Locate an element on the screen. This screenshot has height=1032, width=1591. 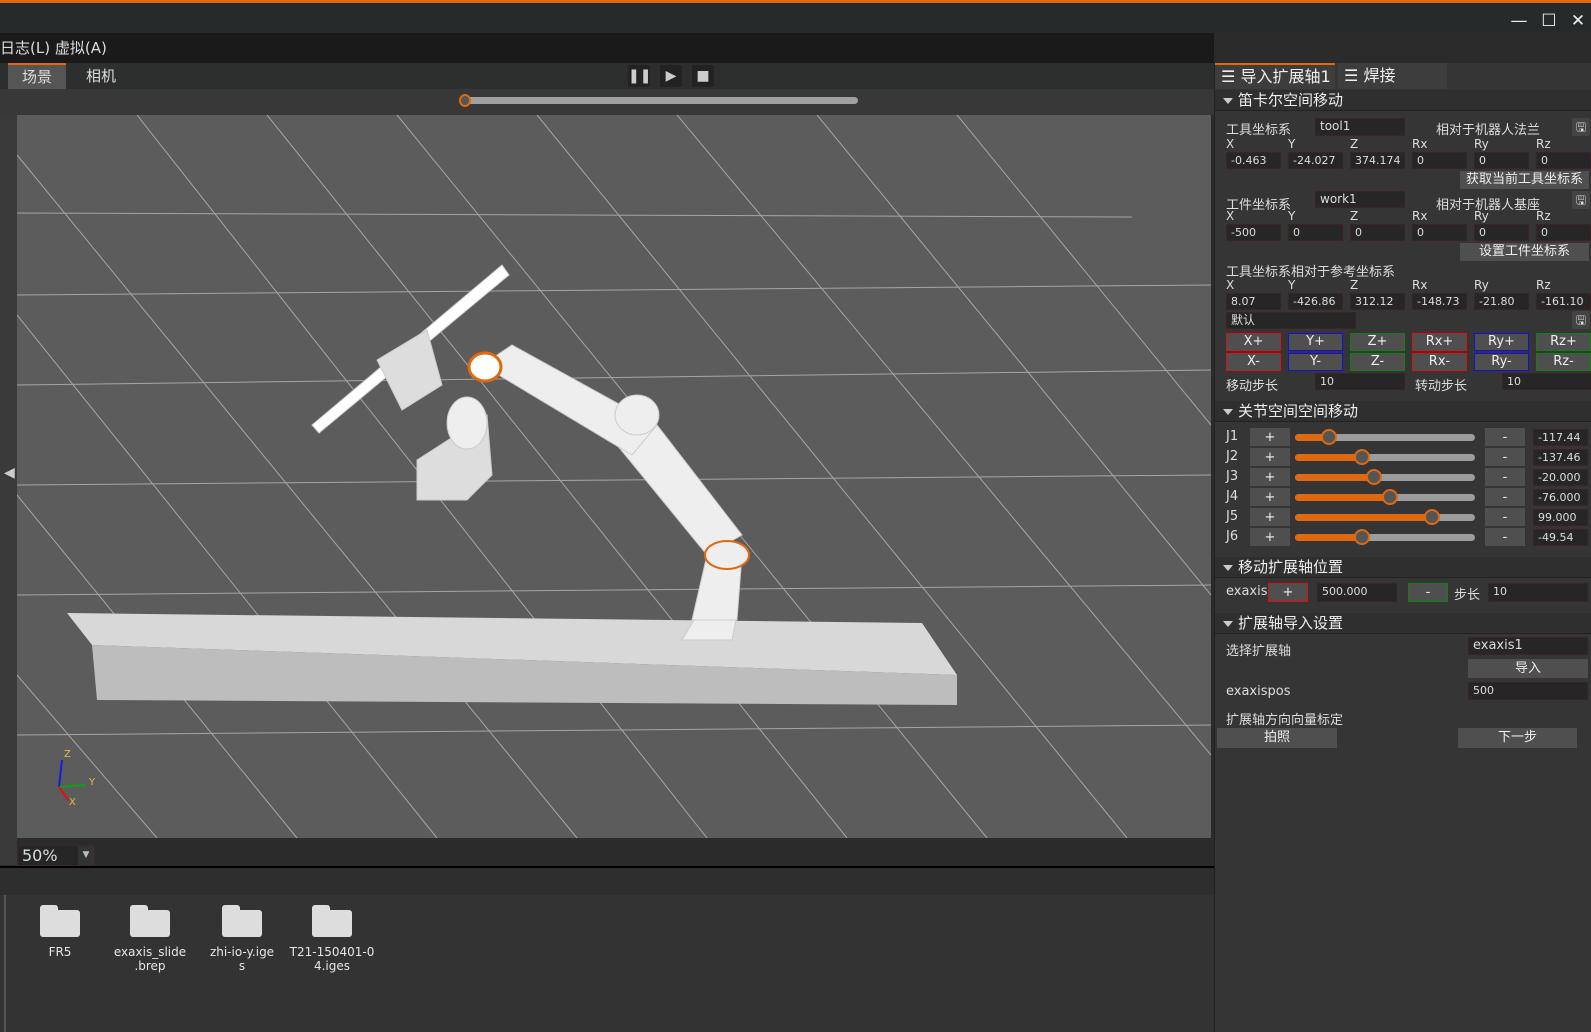
jog-plus-button: Y+ is located at coordinates (1315, 342).